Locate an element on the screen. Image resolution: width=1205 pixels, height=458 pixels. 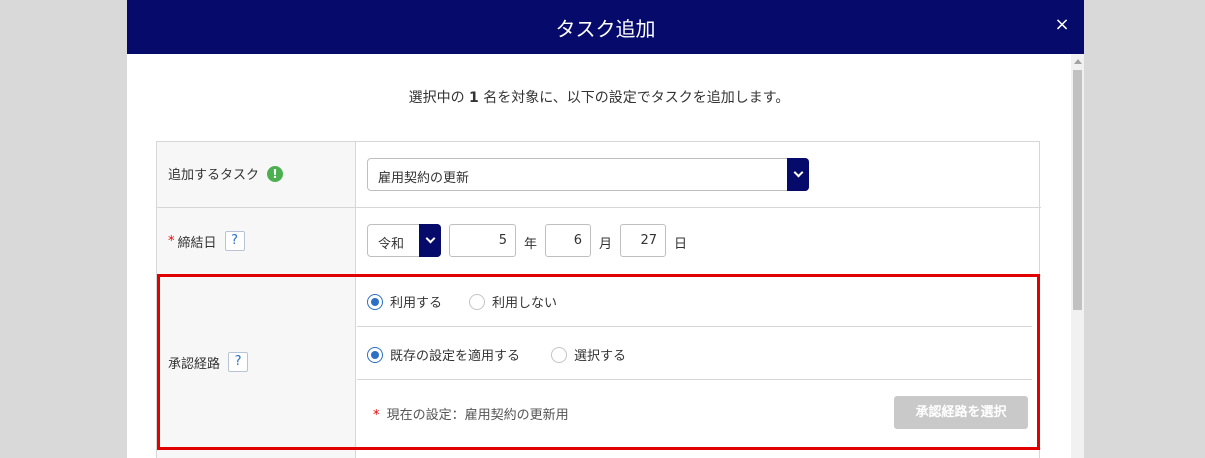
current-setting: * 現在の設定：雇用契約の更新用 is located at coordinates (471, 413).